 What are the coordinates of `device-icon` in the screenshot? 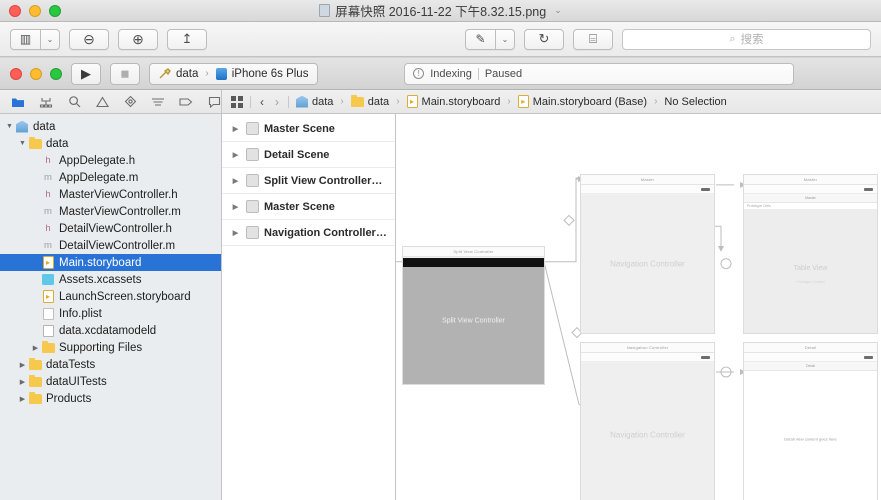 It's located at (221, 73).